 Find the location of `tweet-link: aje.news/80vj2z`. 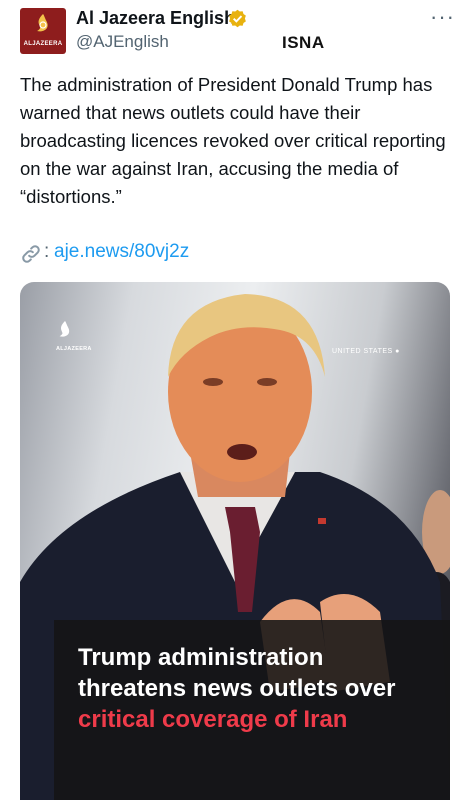

tweet-link: aje.news/80vj2z is located at coordinates (121, 252).